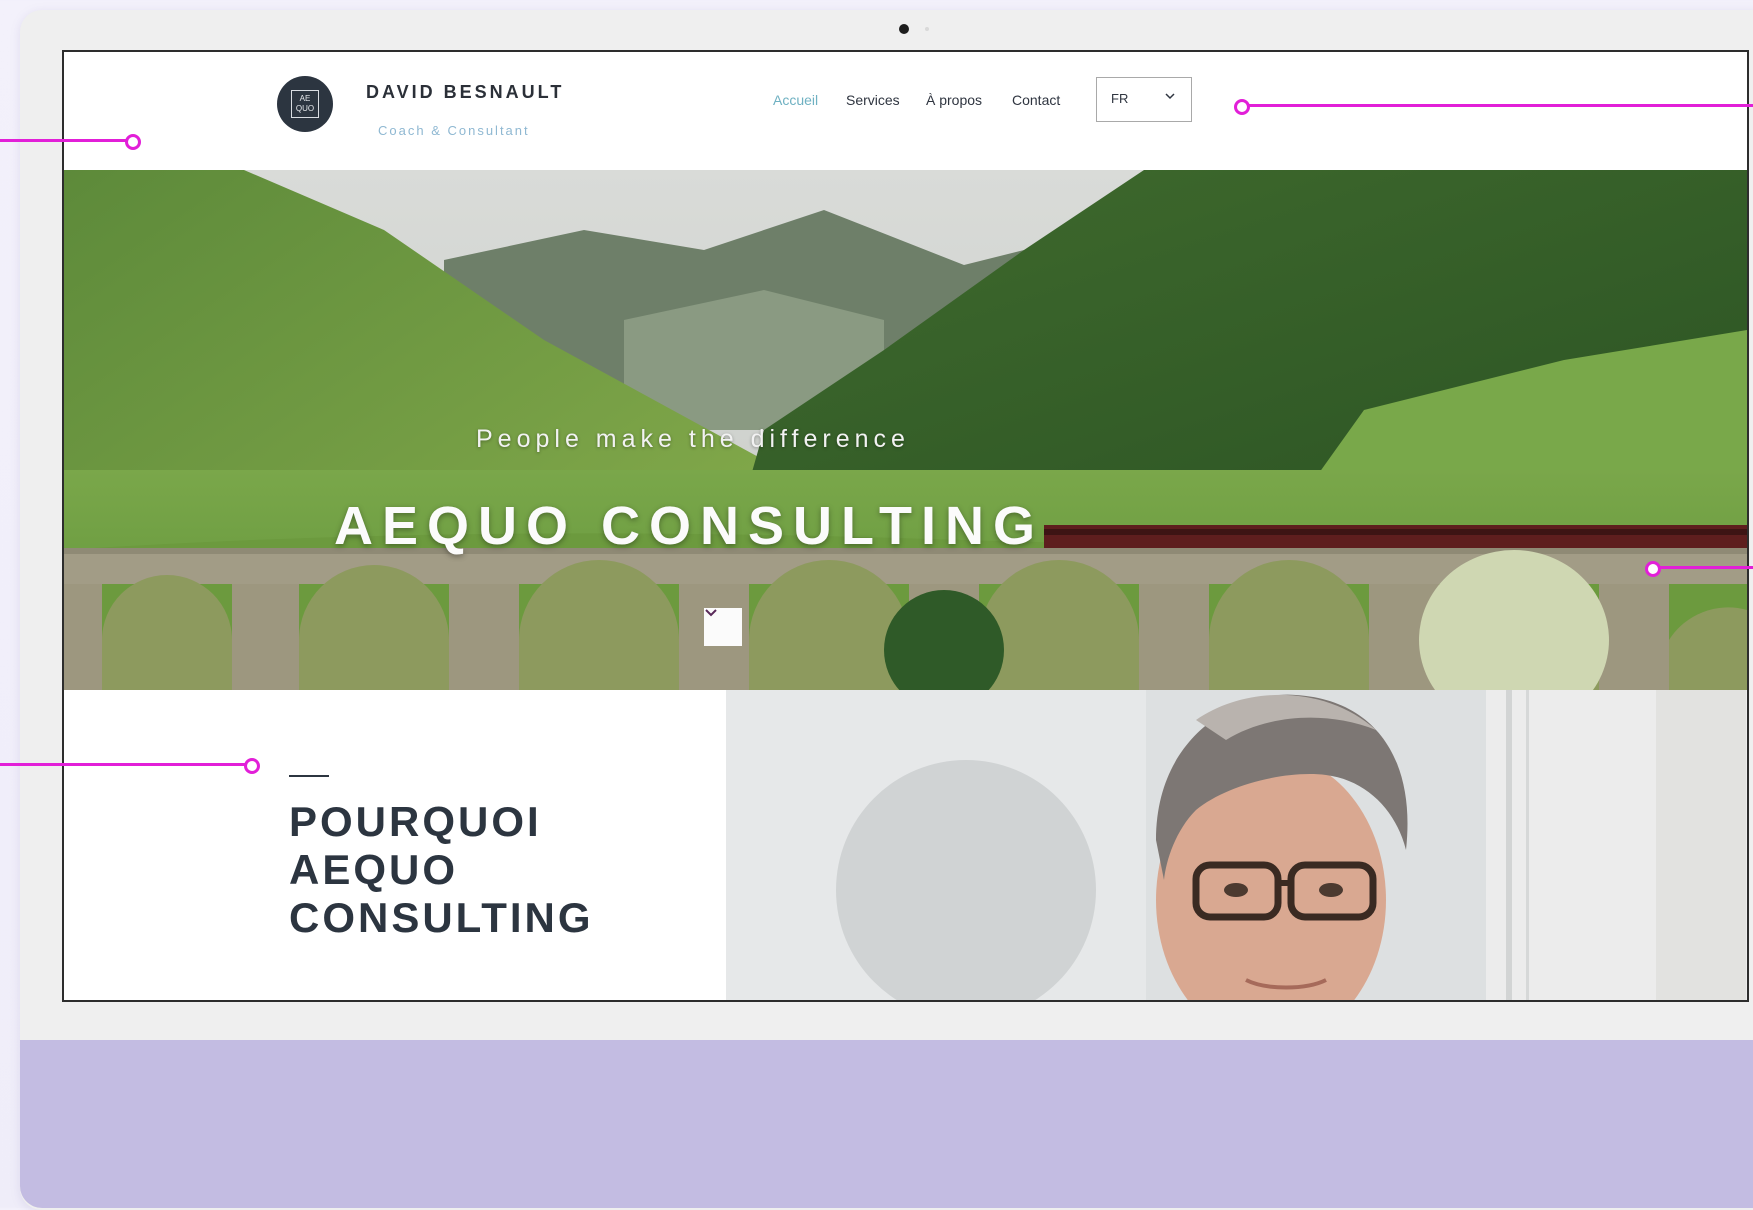 The image size is (1753, 1210). I want to click on monitor-chin, so click(886, 1124).